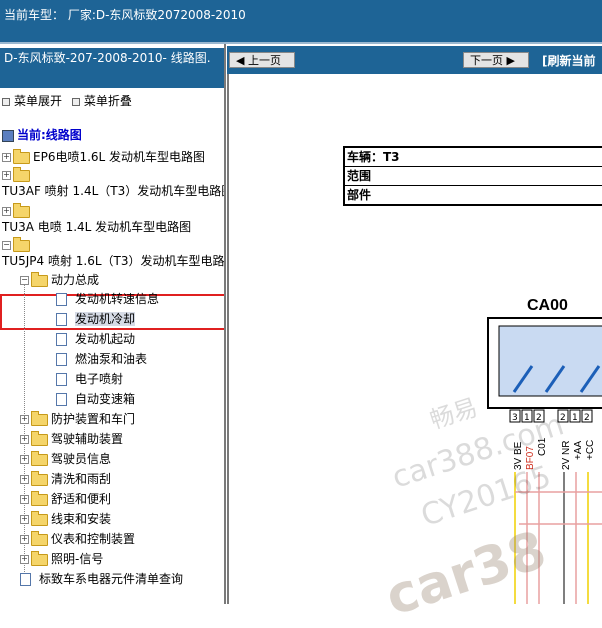 This screenshot has height=628, width=602. What do you see at coordinates (77, 559) in the screenshot?
I see `folder-label: 照明-信号` at bounding box center [77, 559].